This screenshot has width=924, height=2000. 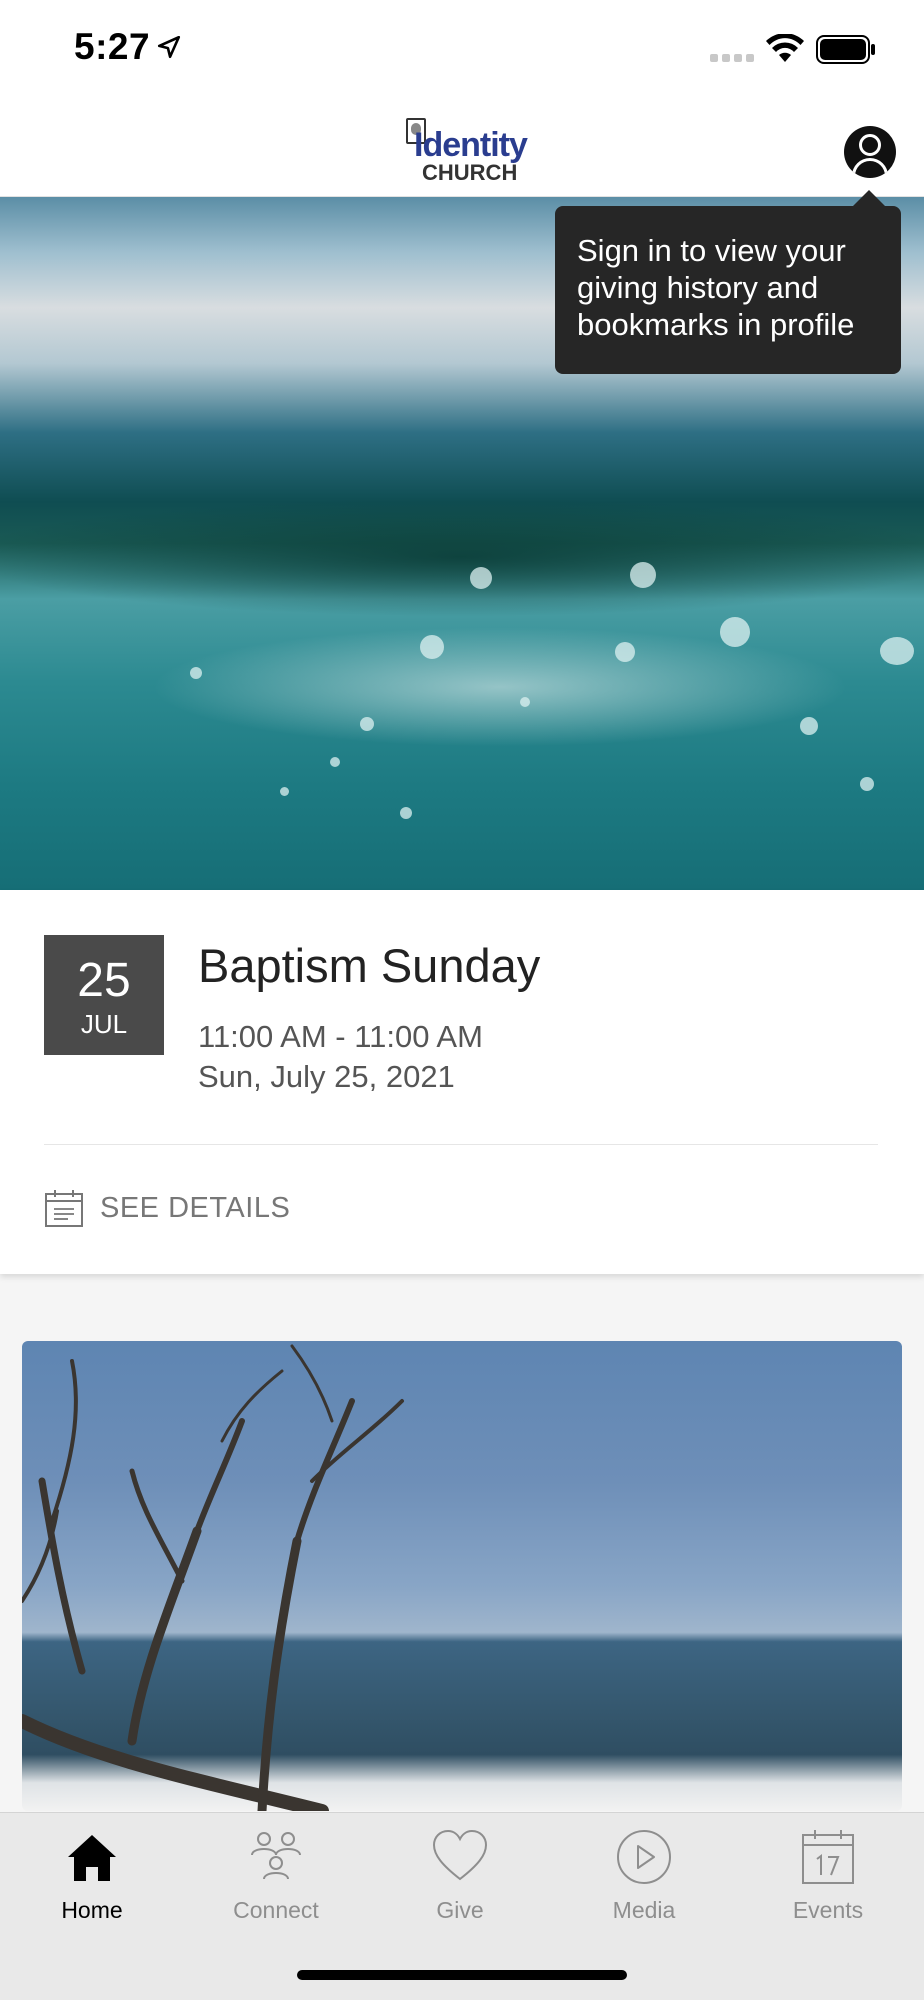 I want to click on church-logo: Identity CHURCH, so click(x=465, y=148).